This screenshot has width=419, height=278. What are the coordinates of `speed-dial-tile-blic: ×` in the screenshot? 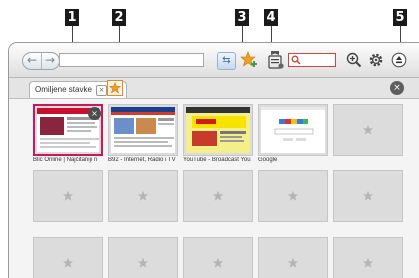 It's located at (68, 130).